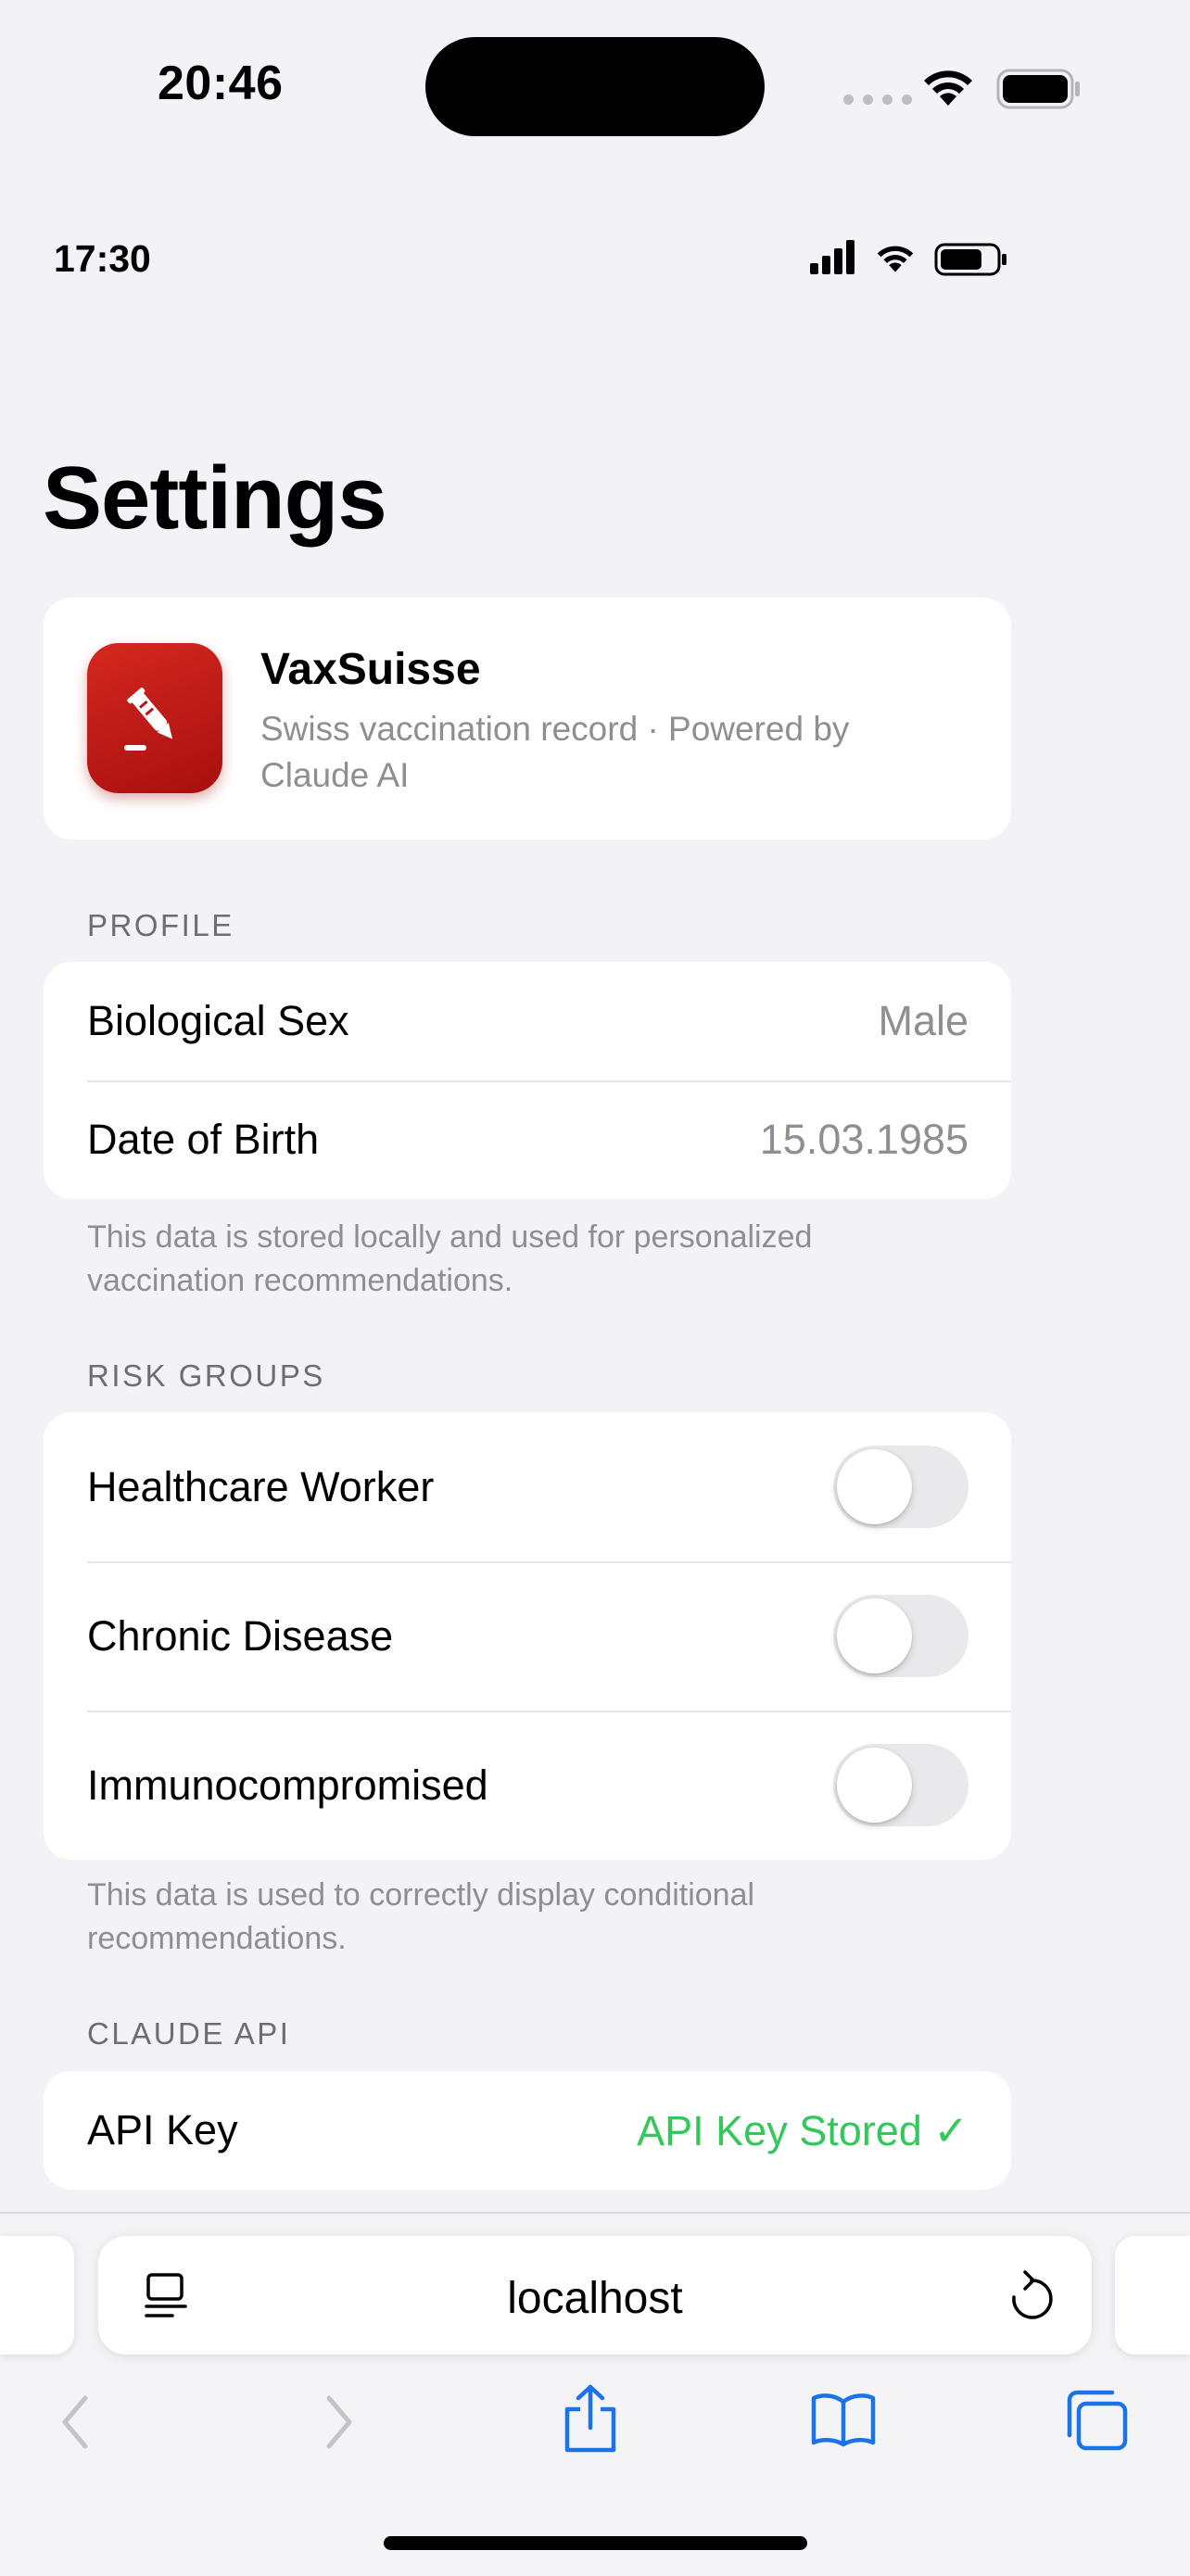 This screenshot has width=1190, height=2576. I want to click on section-header-risk-groups: RISK GROUPS, so click(206, 1375).